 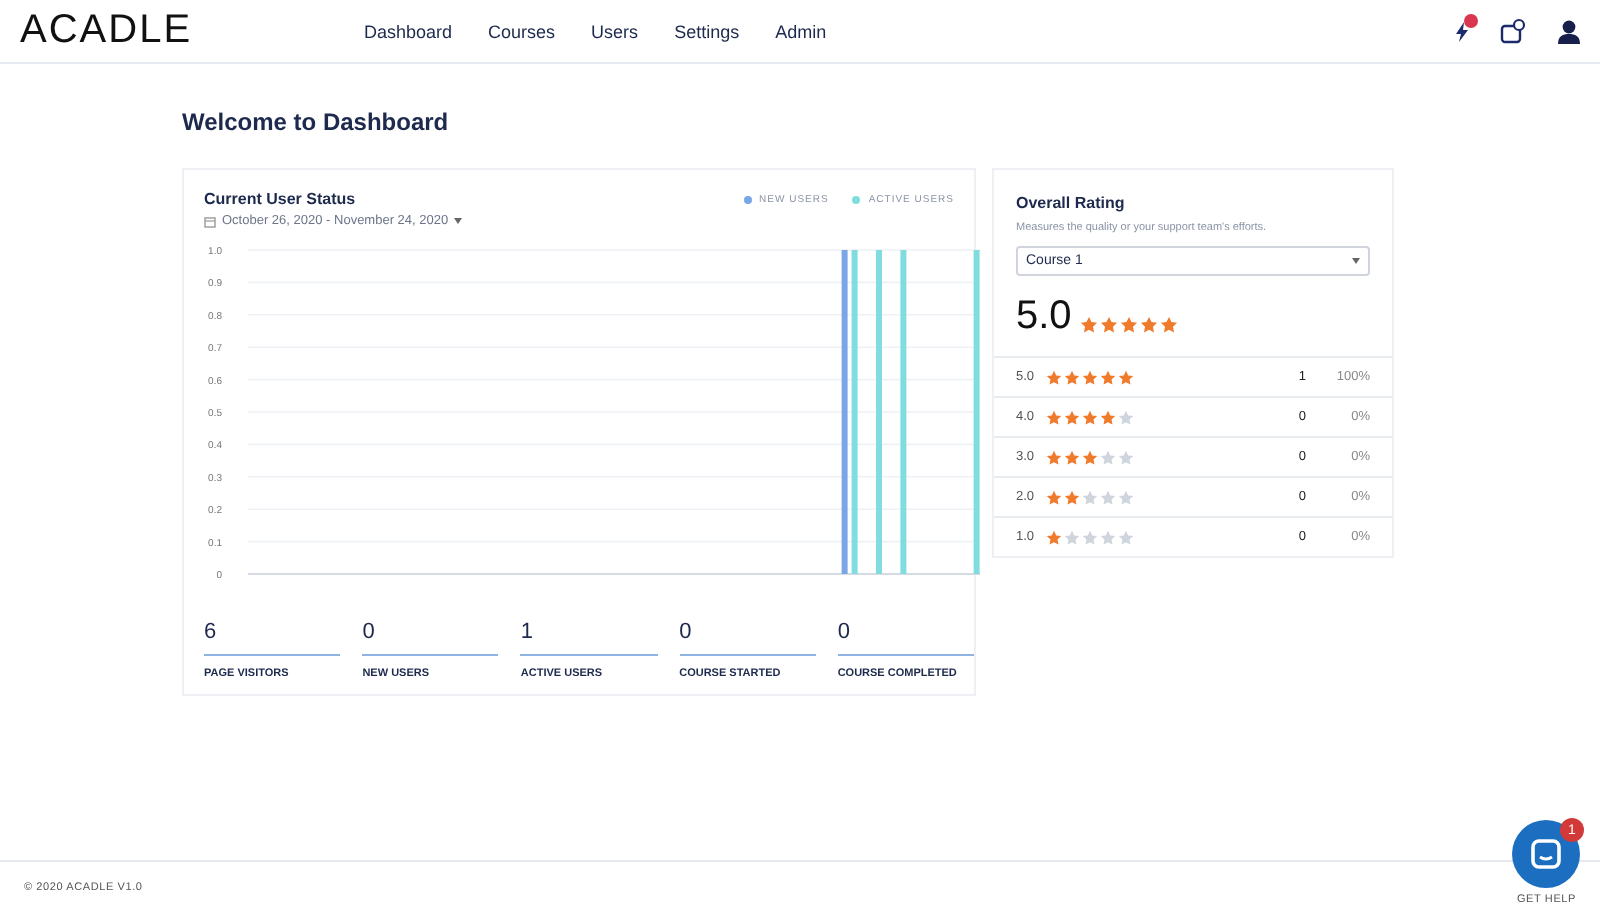 I want to click on chat-icon, so click(x=1546, y=854).